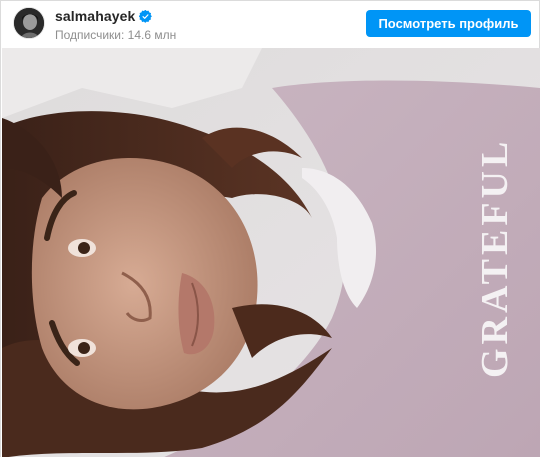 Image resolution: width=540 pixels, height=457 pixels. What do you see at coordinates (146, 16) in the screenshot?
I see `verified-badge-icon` at bounding box center [146, 16].